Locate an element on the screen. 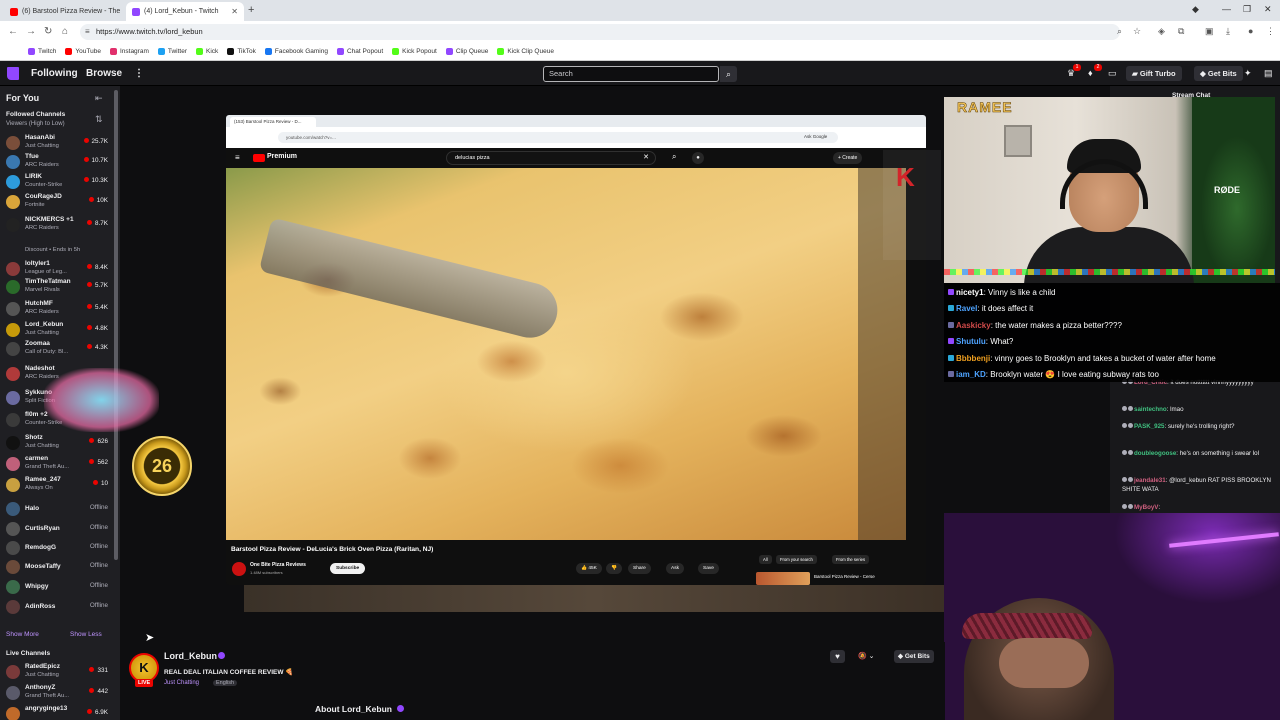  sidebar-channel: CouRageJD Fortnite 10K is located at coordinates (56, 202).